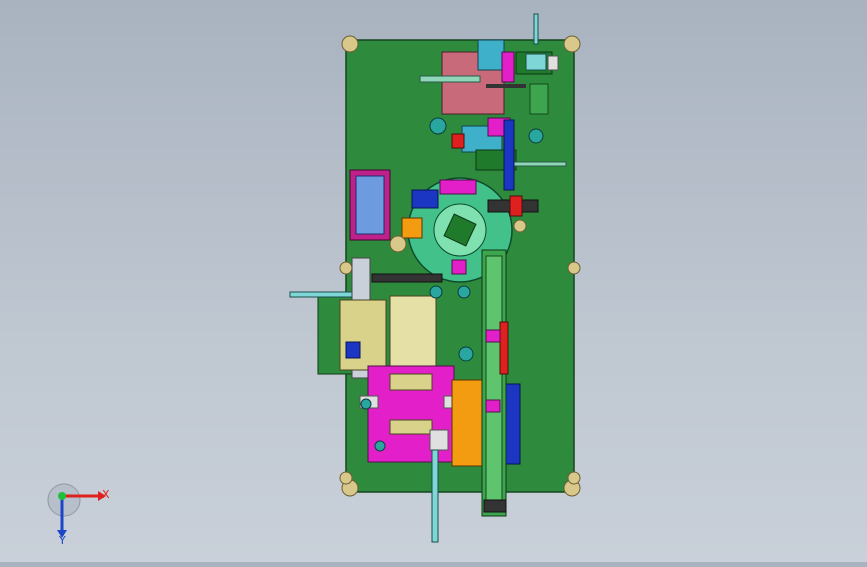  What do you see at coordinates (106, 494) in the screenshot?
I see `x-axis-label: X` at bounding box center [106, 494].